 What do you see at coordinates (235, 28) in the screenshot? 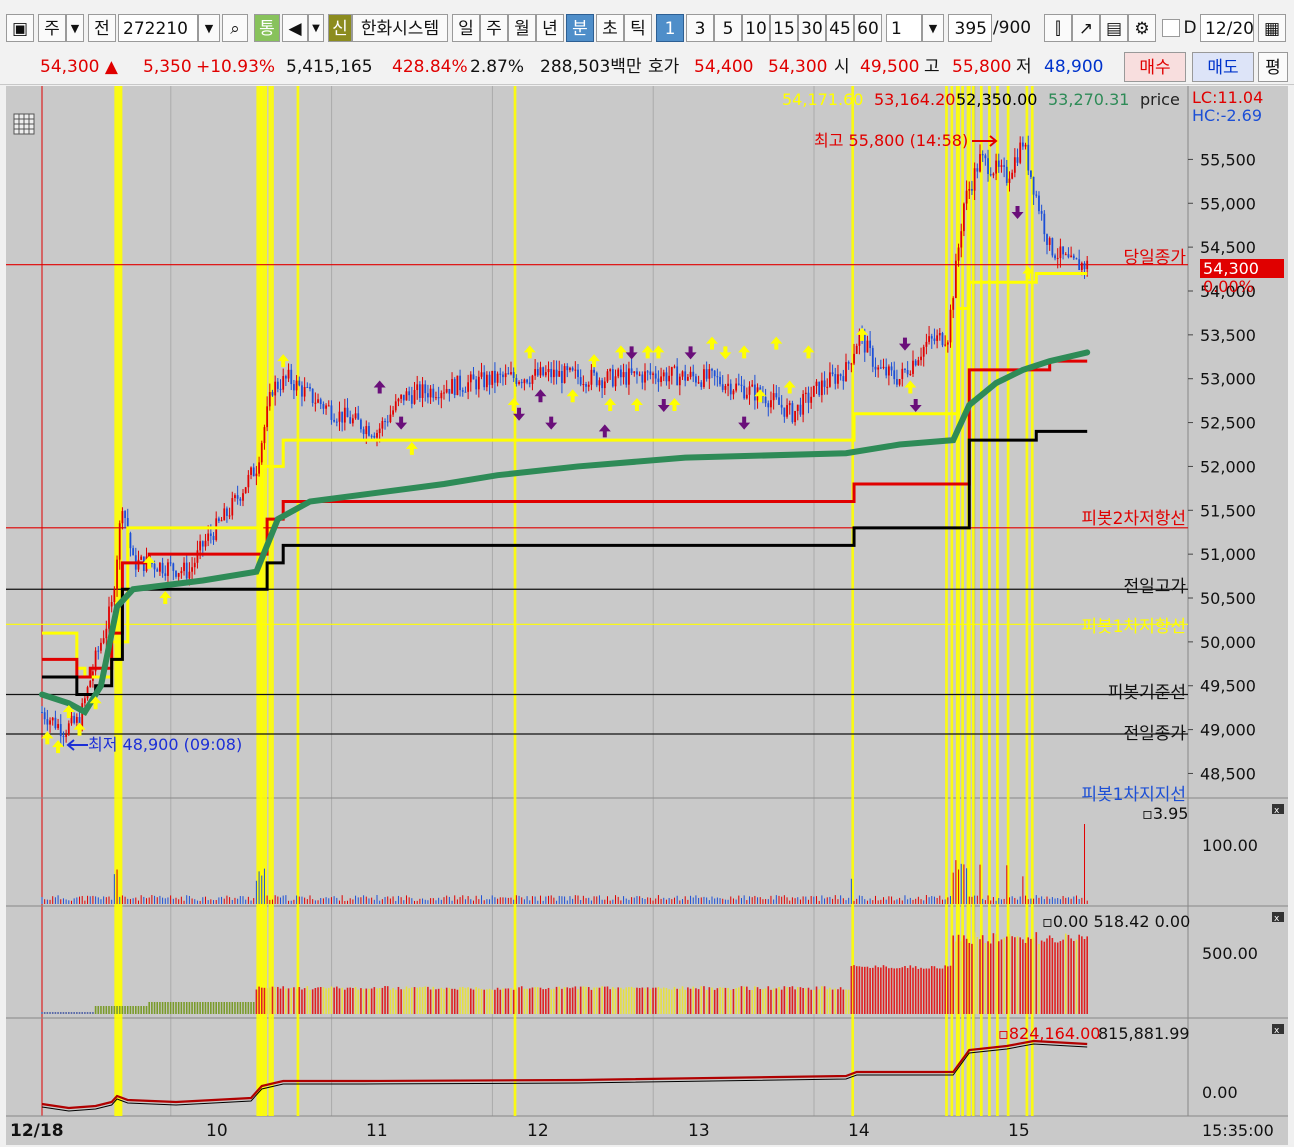
I see `search-icon: ⌕` at bounding box center [235, 28].